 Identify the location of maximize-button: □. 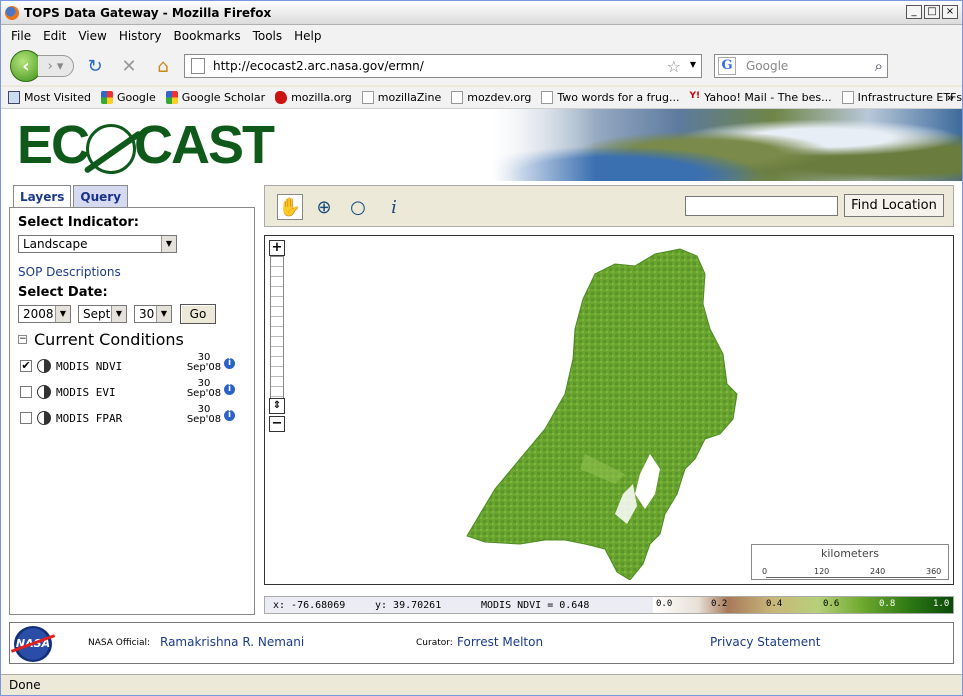
(932, 12).